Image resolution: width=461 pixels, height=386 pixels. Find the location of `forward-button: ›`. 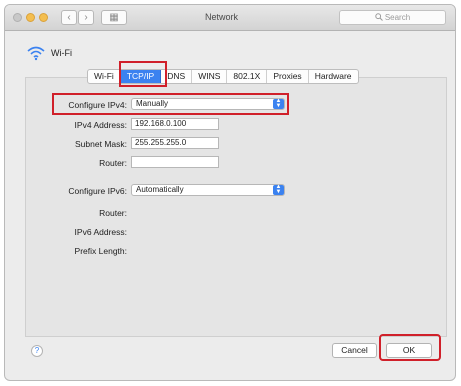

forward-button: › is located at coordinates (86, 17).